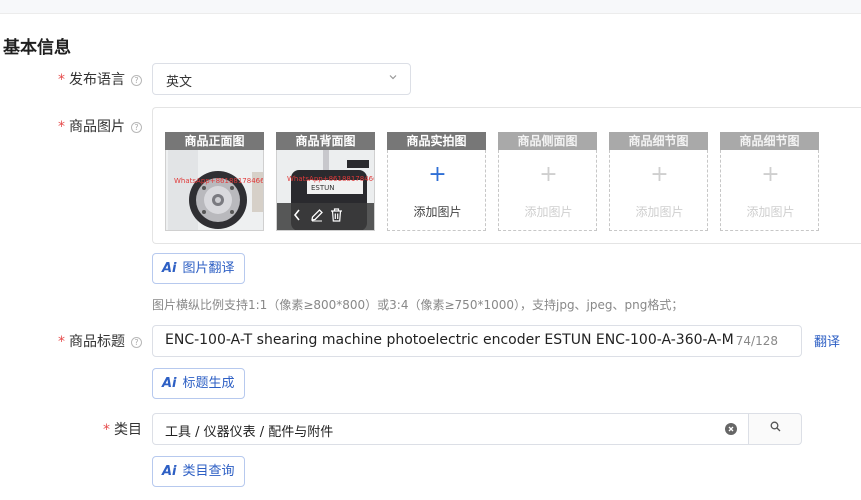 This screenshot has height=500, width=861. What do you see at coordinates (97, 342) in the screenshot?
I see `title-label-text: 商品标题` at bounding box center [97, 342].